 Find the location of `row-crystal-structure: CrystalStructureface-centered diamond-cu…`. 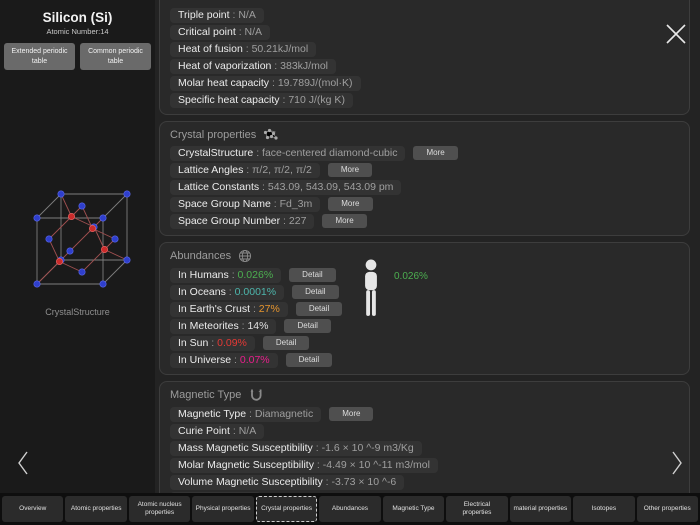

row-crystal-structure: CrystalStructureface-centered diamond-cu… is located at coordinates (424, 153).